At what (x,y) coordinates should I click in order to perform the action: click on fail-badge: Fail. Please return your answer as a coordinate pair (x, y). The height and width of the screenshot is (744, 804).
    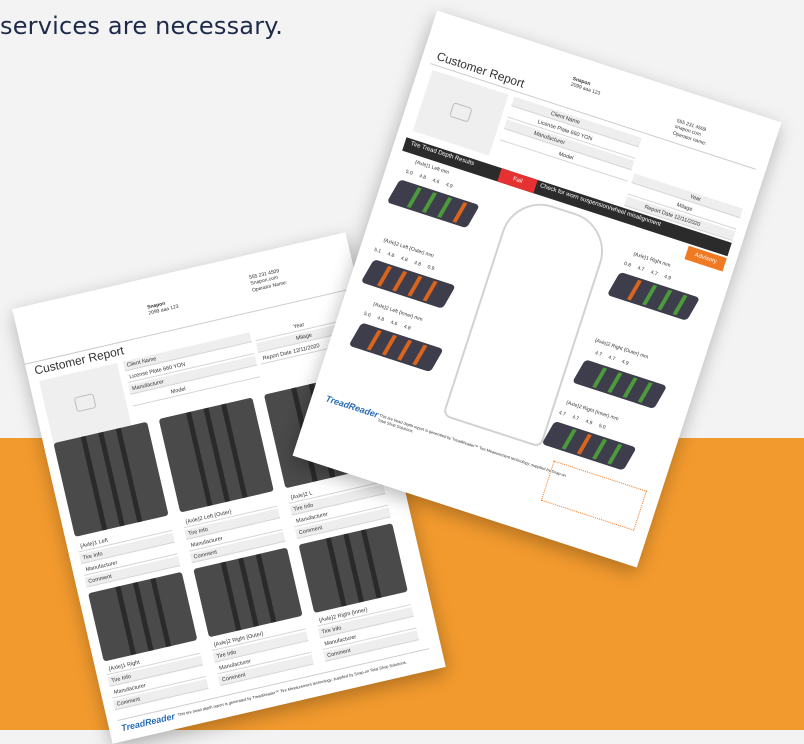
    Looking at the image, I should click on (517, 181).